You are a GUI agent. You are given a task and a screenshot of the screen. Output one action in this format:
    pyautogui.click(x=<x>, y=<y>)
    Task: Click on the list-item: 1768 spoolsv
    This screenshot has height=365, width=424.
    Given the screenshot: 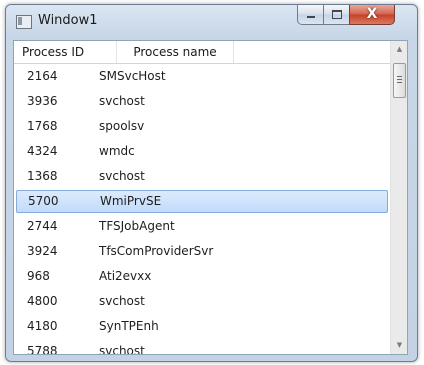 What is the action you would take?
    pyautogui.click(x=202, y=126)
    